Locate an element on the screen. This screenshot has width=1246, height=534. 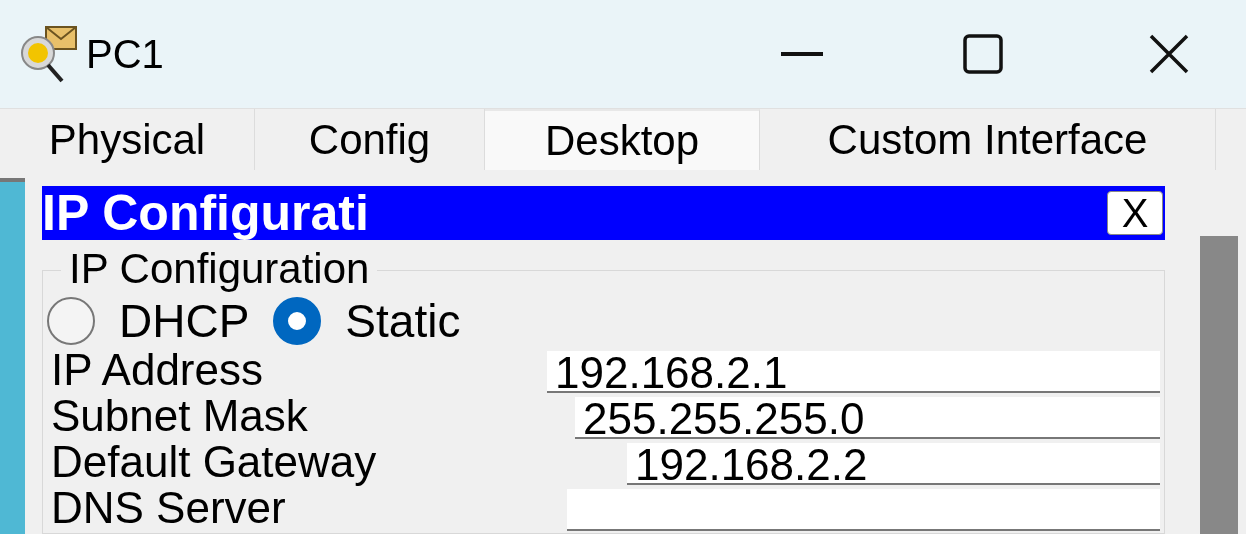
maximize-icon is located at coordinates (983, 54).